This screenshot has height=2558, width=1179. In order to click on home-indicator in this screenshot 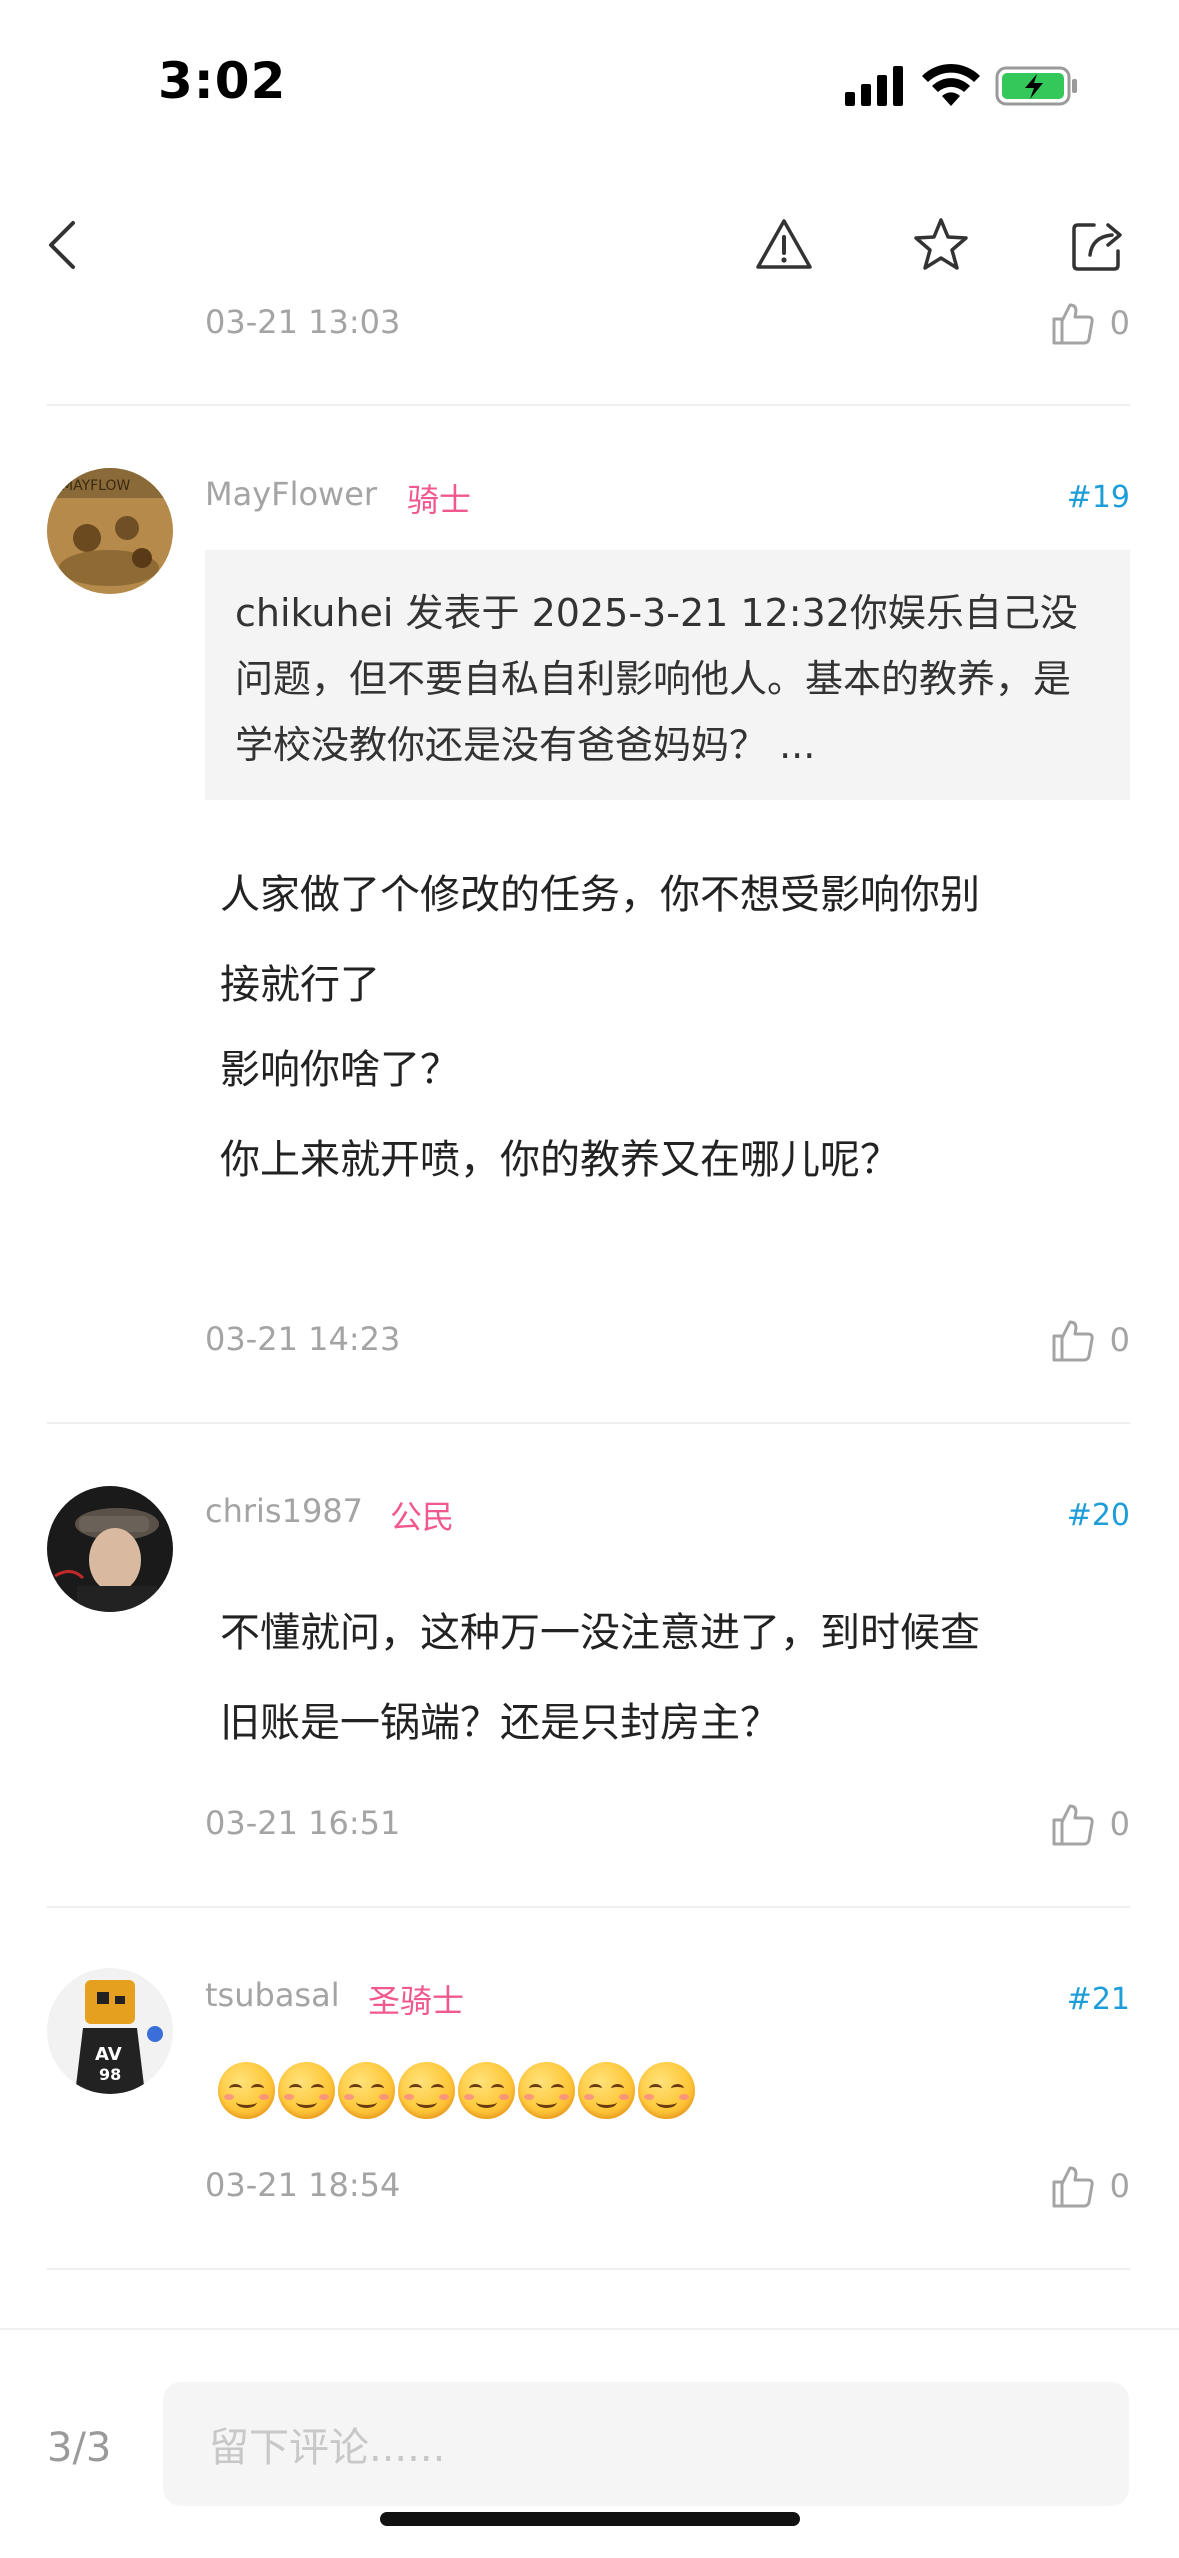, I will do `click(590, 2519)`.